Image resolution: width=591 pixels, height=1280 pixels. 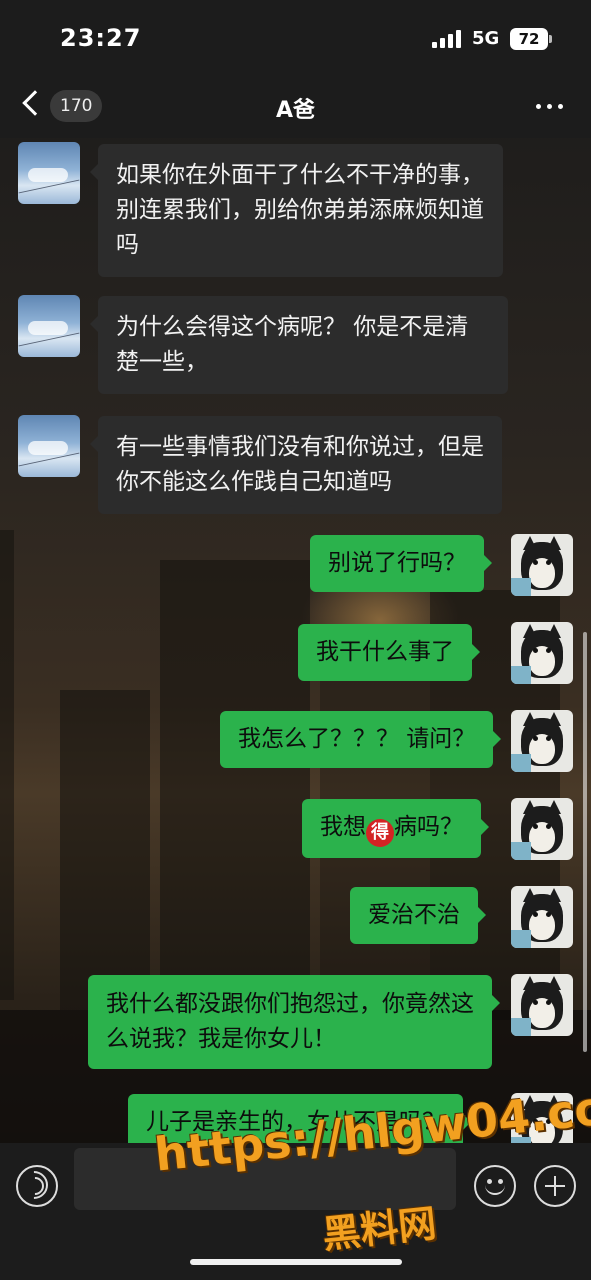 I want to click on status-time: 23:27, so click(x=101, y=38).